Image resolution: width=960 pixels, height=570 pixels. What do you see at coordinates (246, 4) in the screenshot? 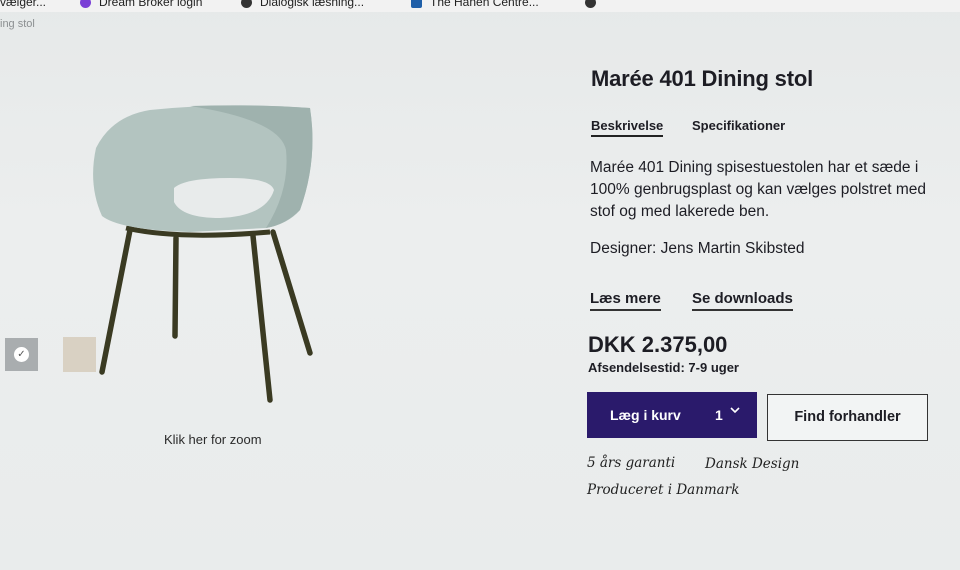
I see `dialogisk-icon` at bounding box center [246, 4].